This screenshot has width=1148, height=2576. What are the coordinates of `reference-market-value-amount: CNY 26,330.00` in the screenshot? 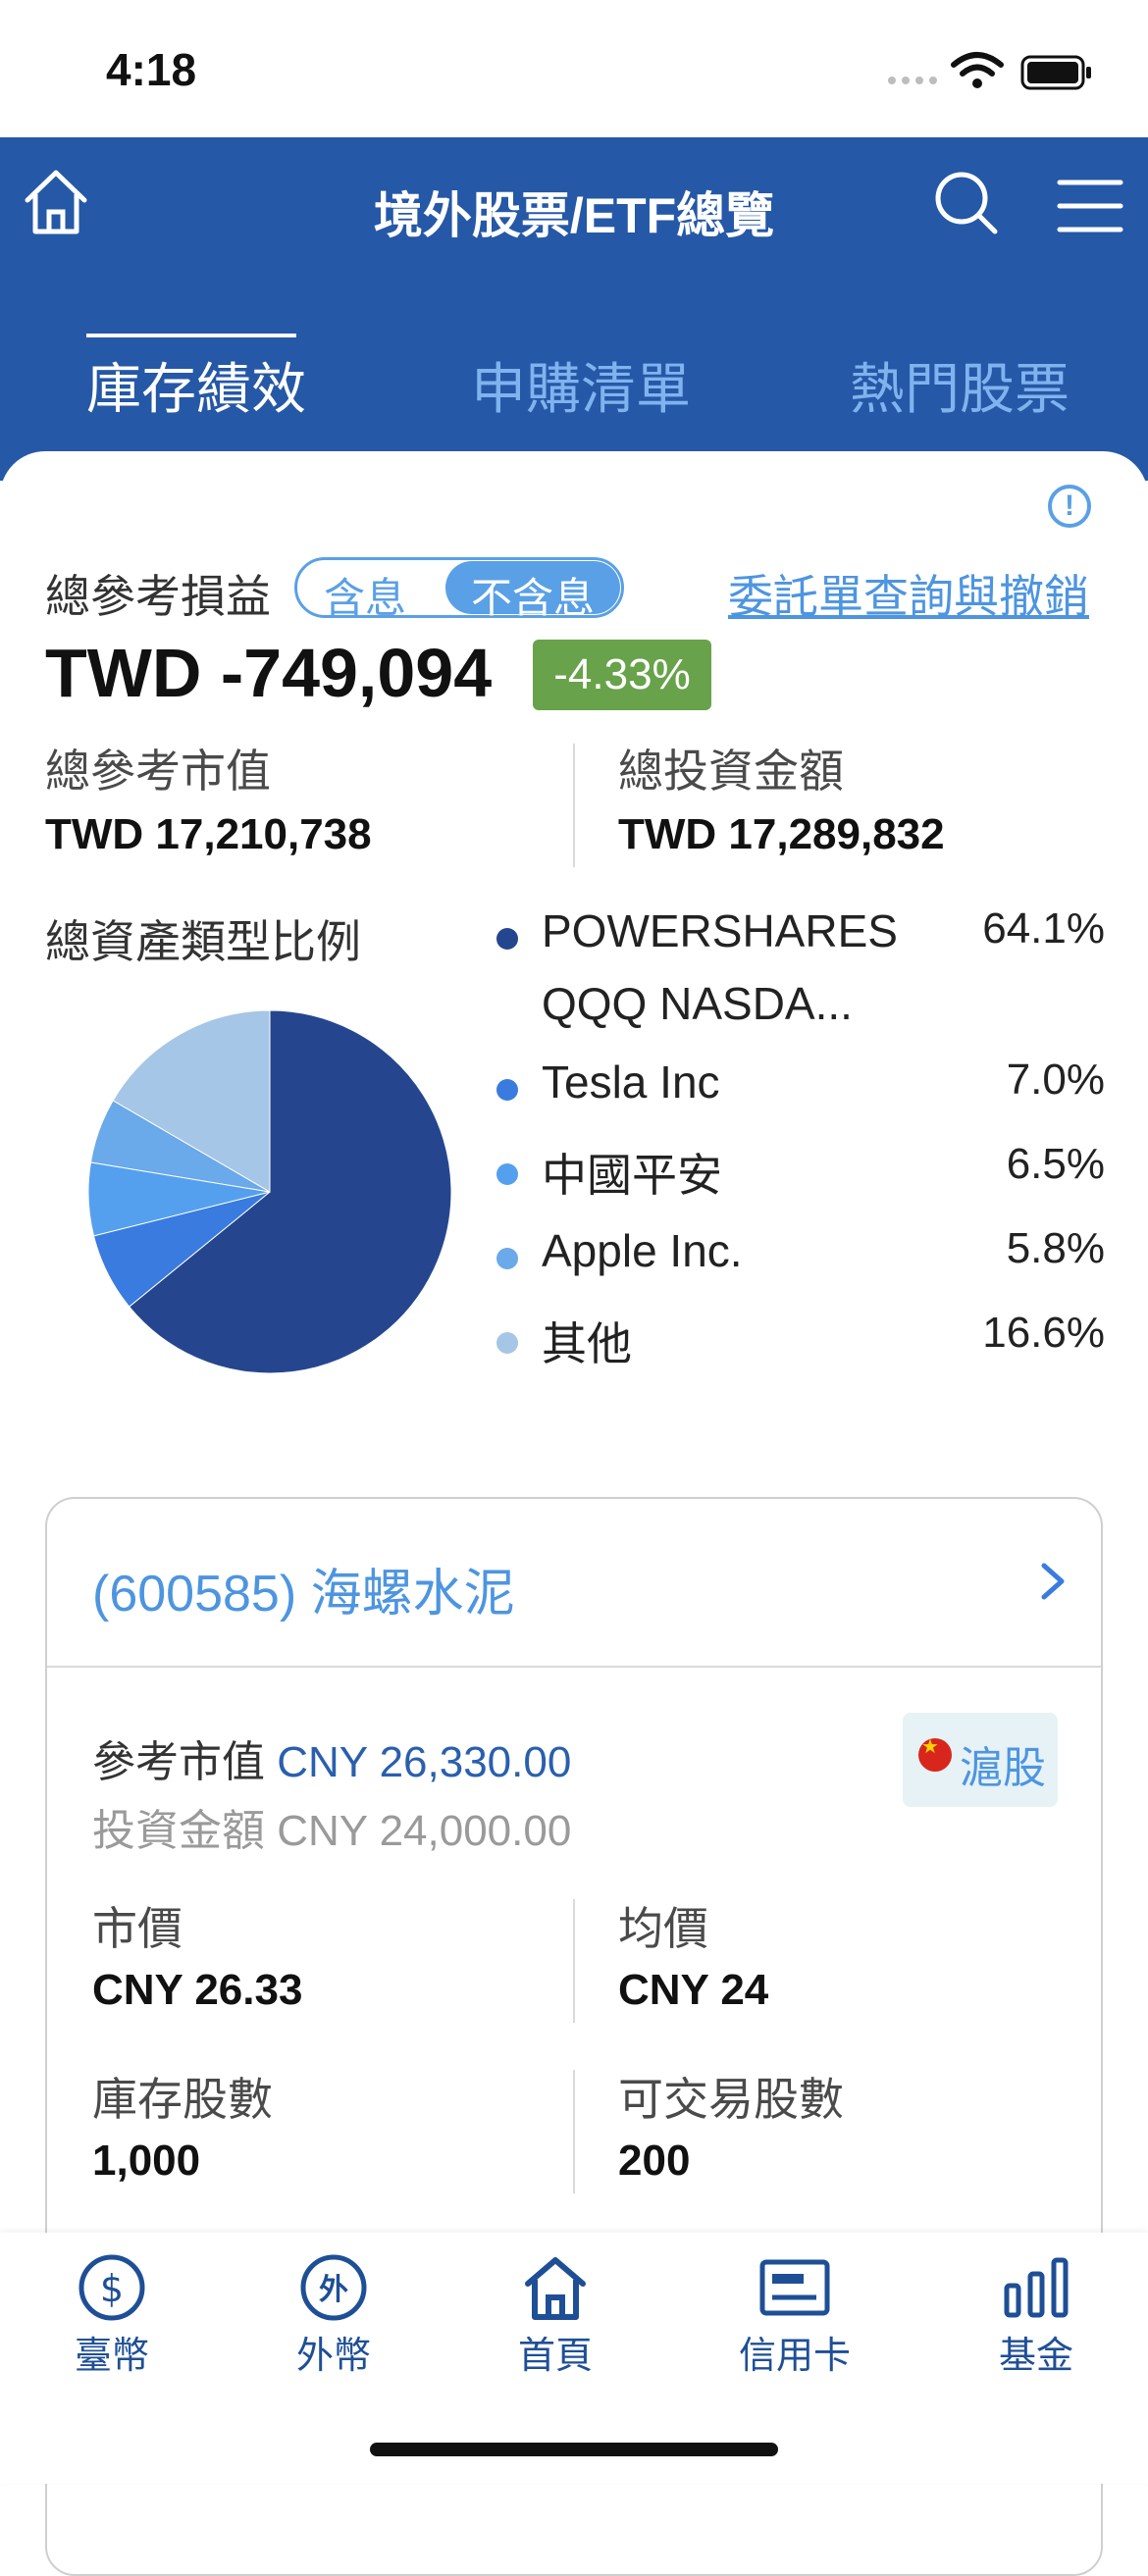 It's located at (424, 1762).